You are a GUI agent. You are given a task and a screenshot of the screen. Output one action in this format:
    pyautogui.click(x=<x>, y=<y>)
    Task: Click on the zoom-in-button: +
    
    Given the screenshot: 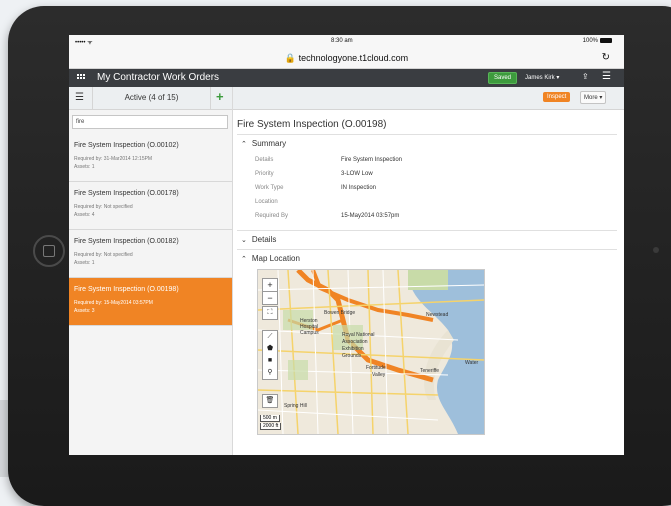 What is the action you would take?
    pyautogui.click(x=270, y=285)
    